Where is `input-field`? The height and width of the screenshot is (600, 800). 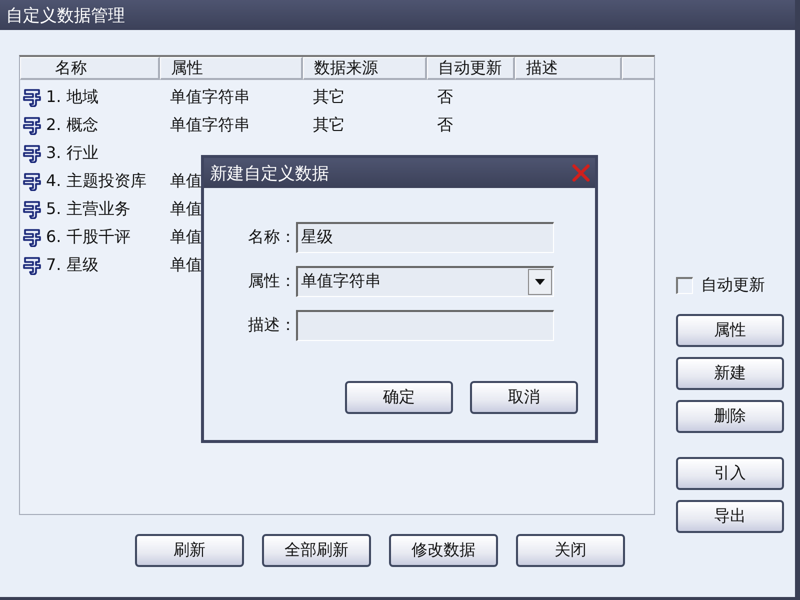
input-field is located at coordinates (425, 325).